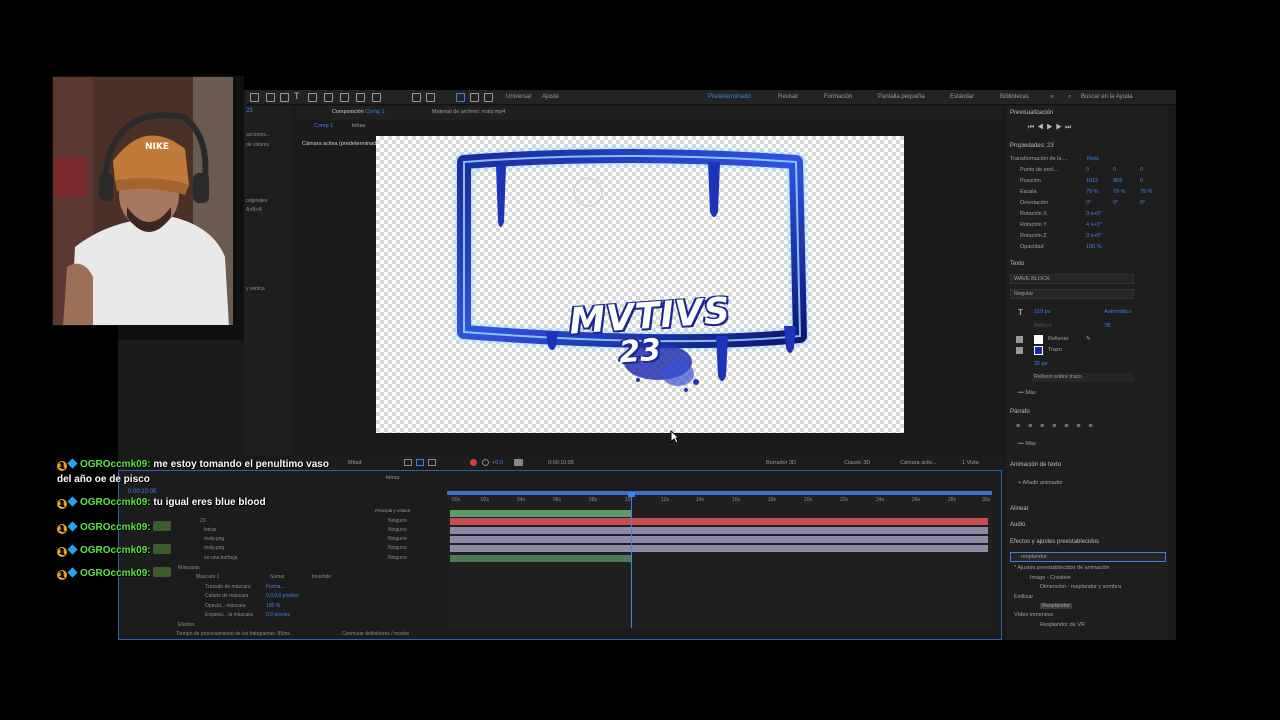  Describe the element at coordinates (518, 97) in the screenshot. I see `universal-label: Universal` at that location.